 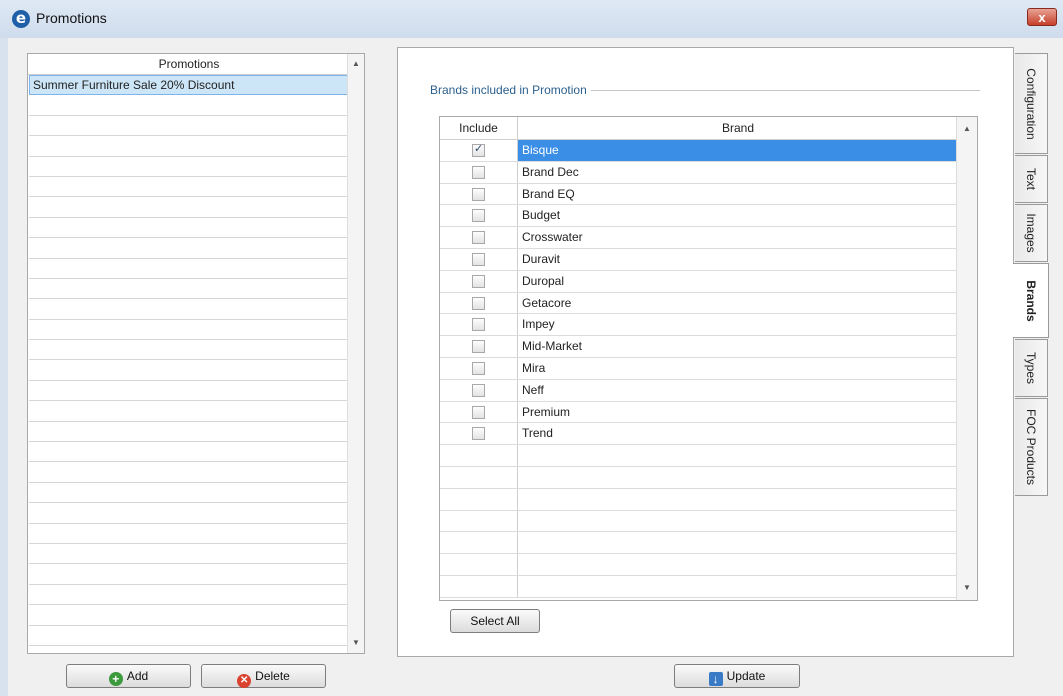 What do you see at coordinates (263, 676) in the screenshot?
I see `delete-button: ✕ Delete` at bounding box center [263, 676].